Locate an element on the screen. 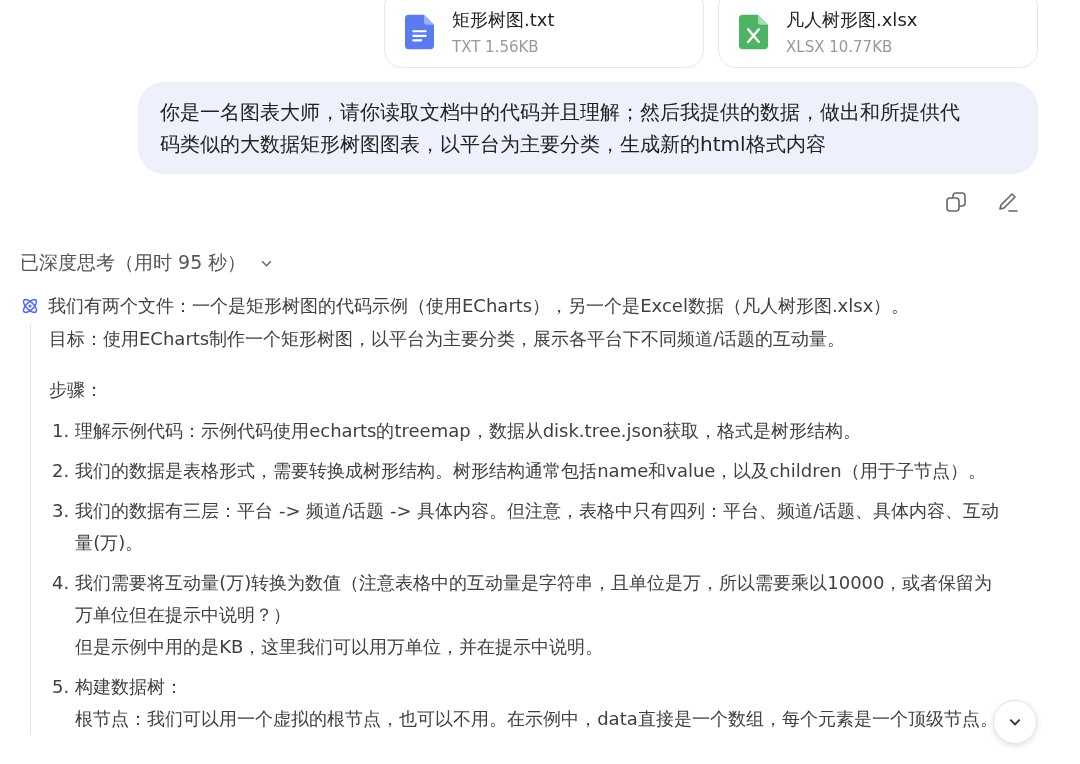 This screenshot has width=1080, height=764. copy-icon is located at coordinates (956, 202).